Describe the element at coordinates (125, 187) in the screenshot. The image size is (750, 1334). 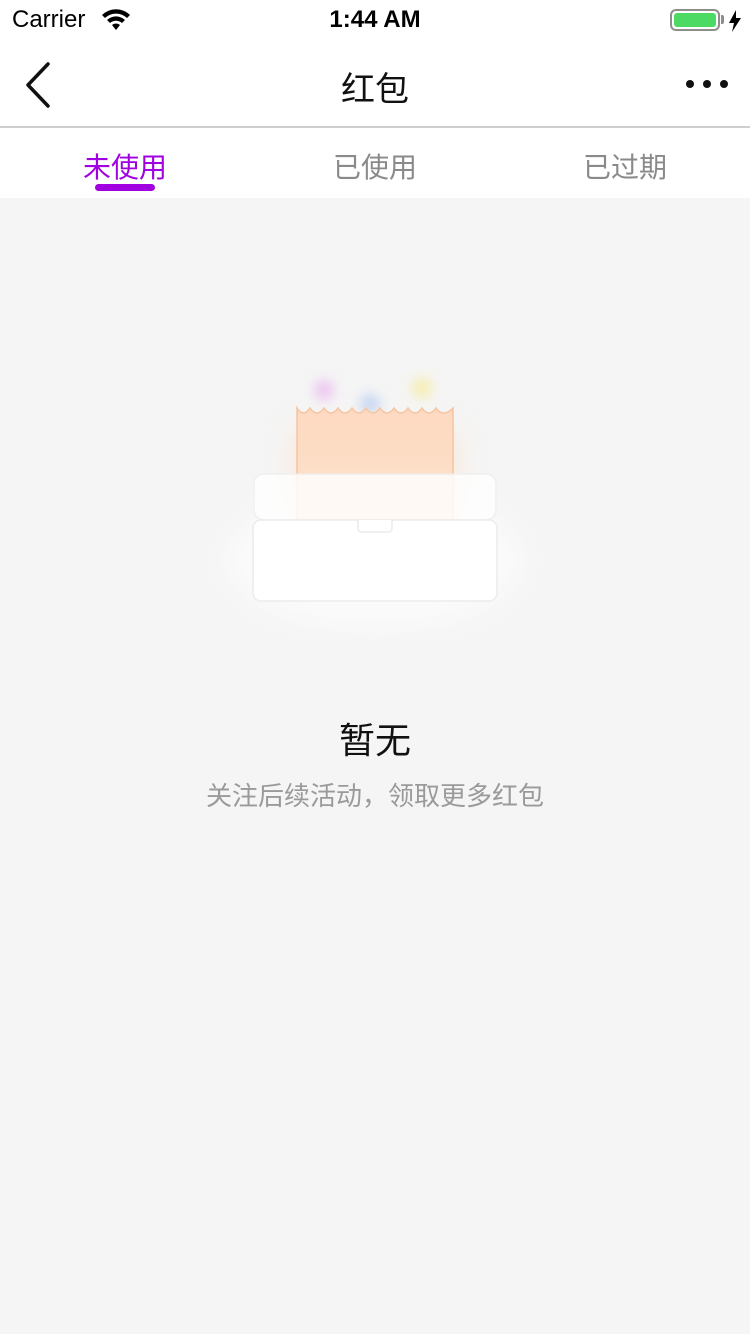
I see `active-tab-indicator` at that location.